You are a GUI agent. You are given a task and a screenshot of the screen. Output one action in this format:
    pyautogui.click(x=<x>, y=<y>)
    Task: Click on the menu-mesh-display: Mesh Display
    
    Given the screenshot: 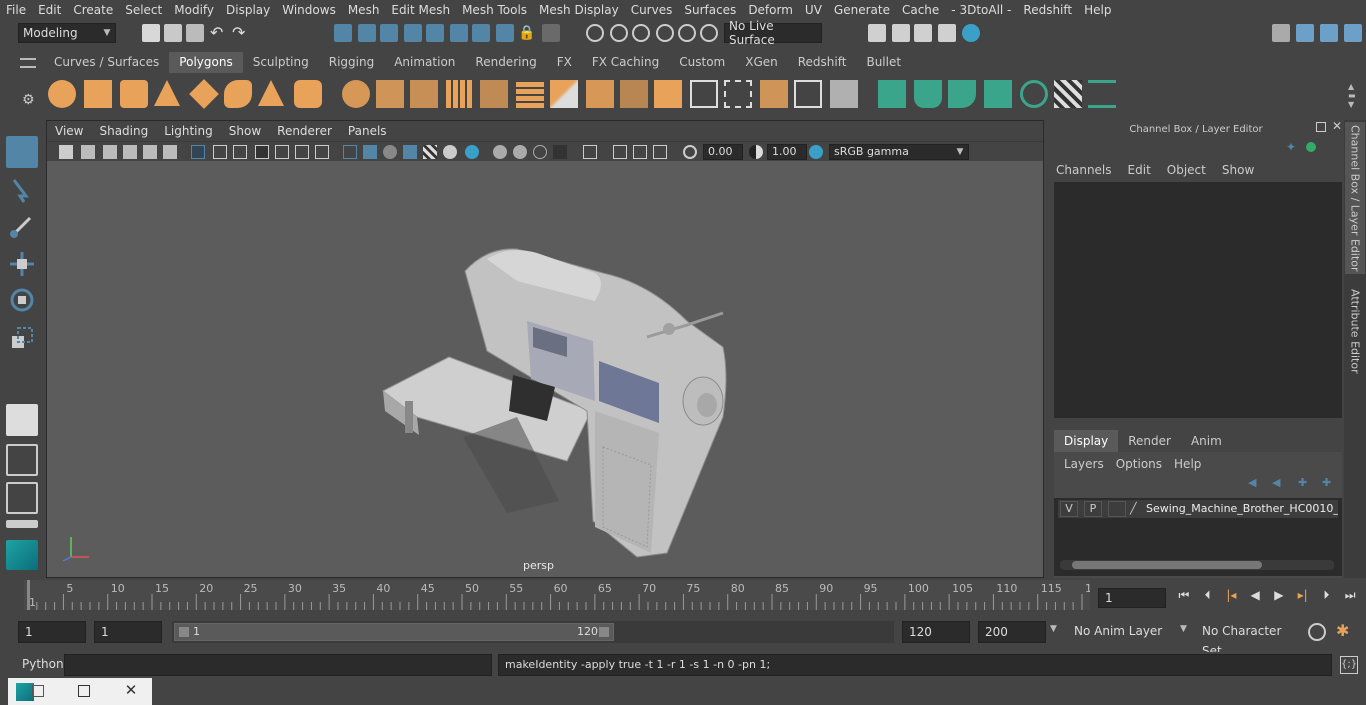 What is the action you would take?
    pyautogui.click(x=579, y=10)
    